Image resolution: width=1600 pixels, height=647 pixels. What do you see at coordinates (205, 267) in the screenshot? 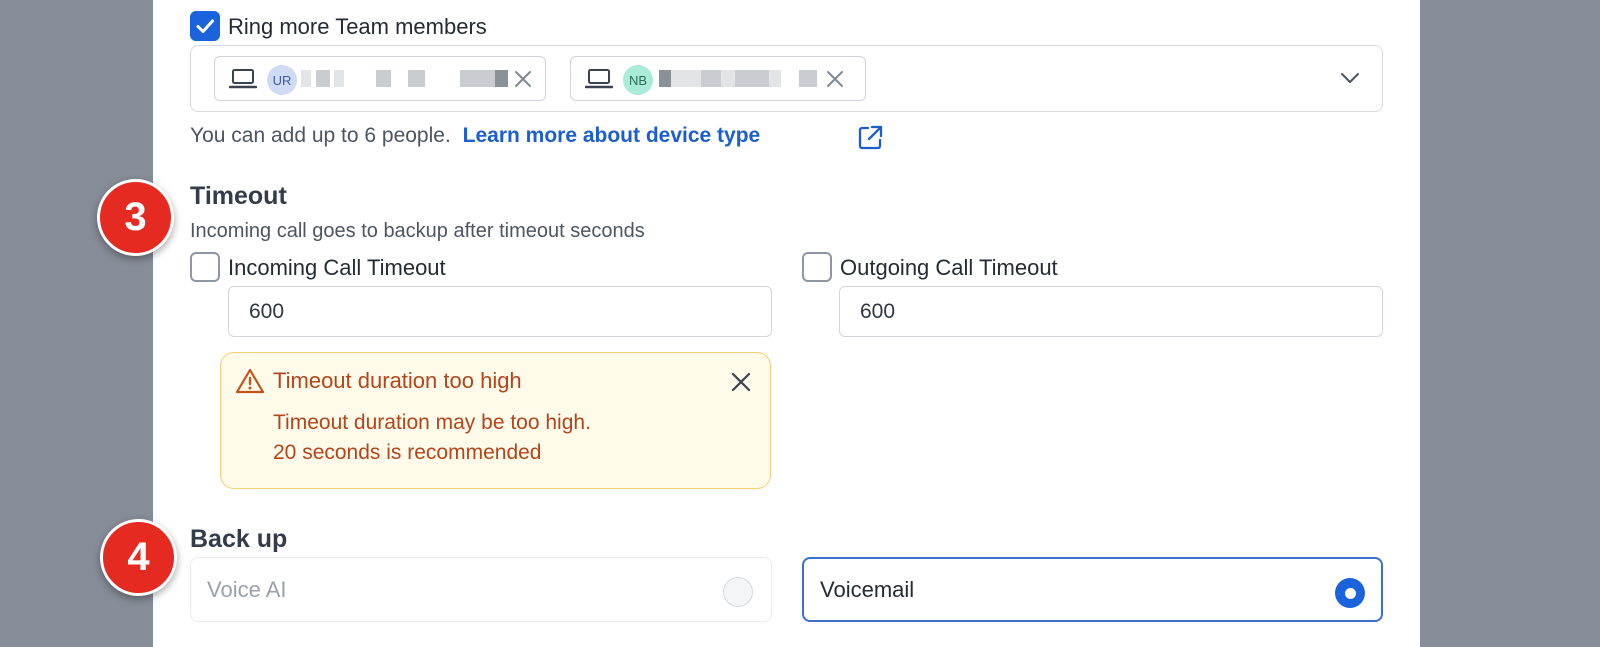
I see `incoming-timeout-checkbox` at bounding box center [205, 267].